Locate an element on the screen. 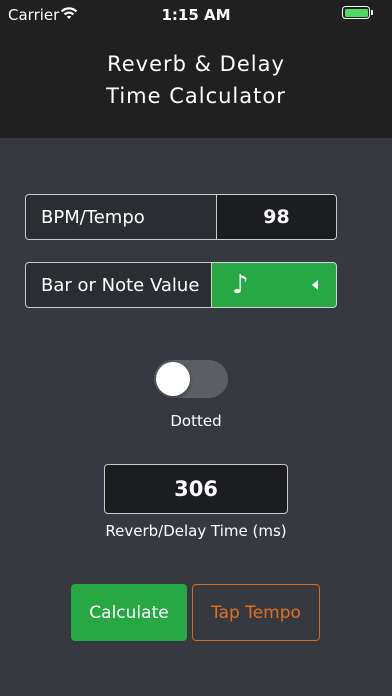  bpm-label: BPM/Tempo is located at coordinates (121, 217).